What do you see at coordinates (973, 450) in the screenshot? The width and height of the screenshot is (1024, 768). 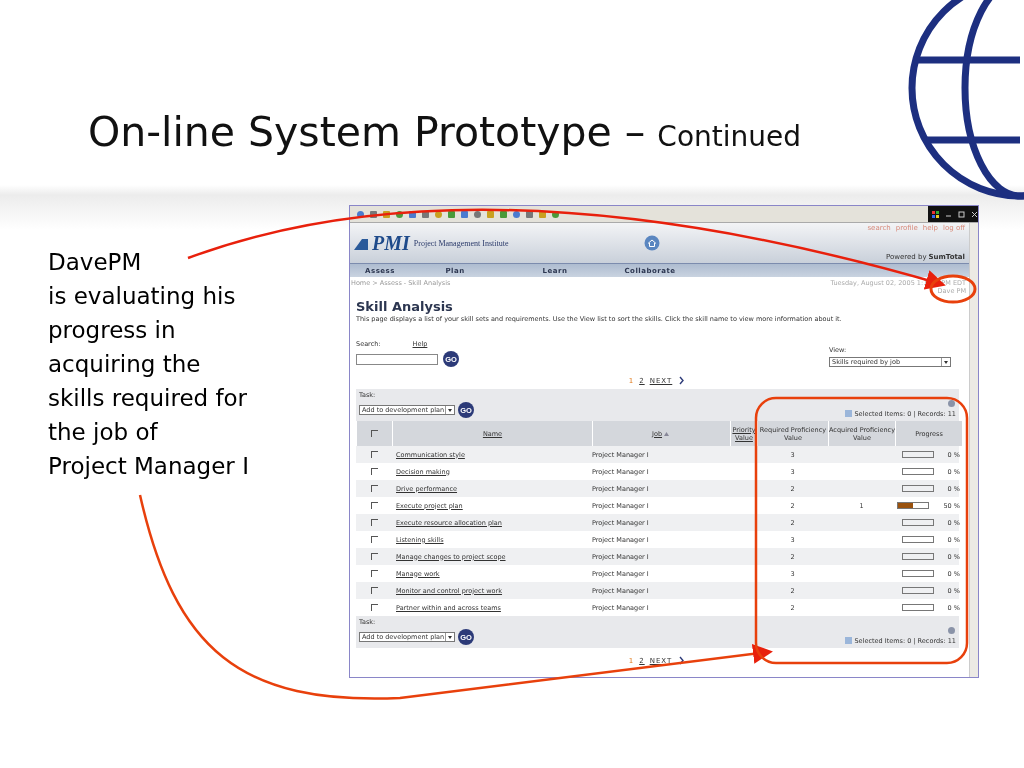 I see `scrollbar` at bounding box center [973, 450].